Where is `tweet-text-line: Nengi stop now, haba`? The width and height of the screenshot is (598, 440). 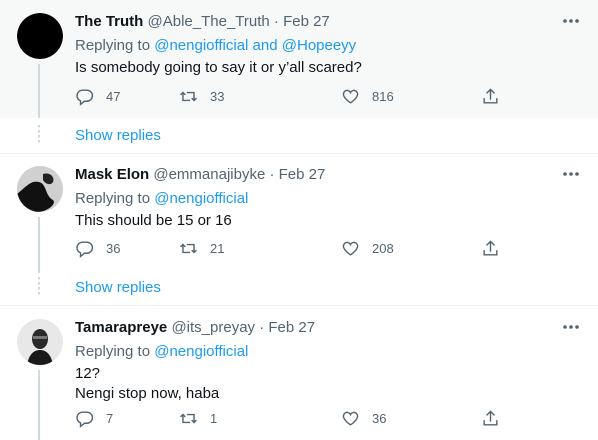
tweet-text-line: Nengi stop now, haba is located at coordinates (147, 393).